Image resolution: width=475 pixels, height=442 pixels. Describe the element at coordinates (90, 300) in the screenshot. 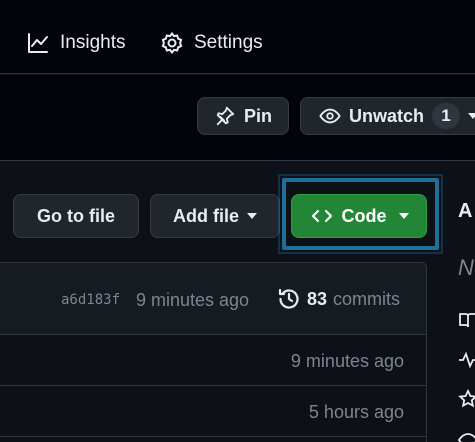

I see `commit-sha-link: a6d183f` at that location.